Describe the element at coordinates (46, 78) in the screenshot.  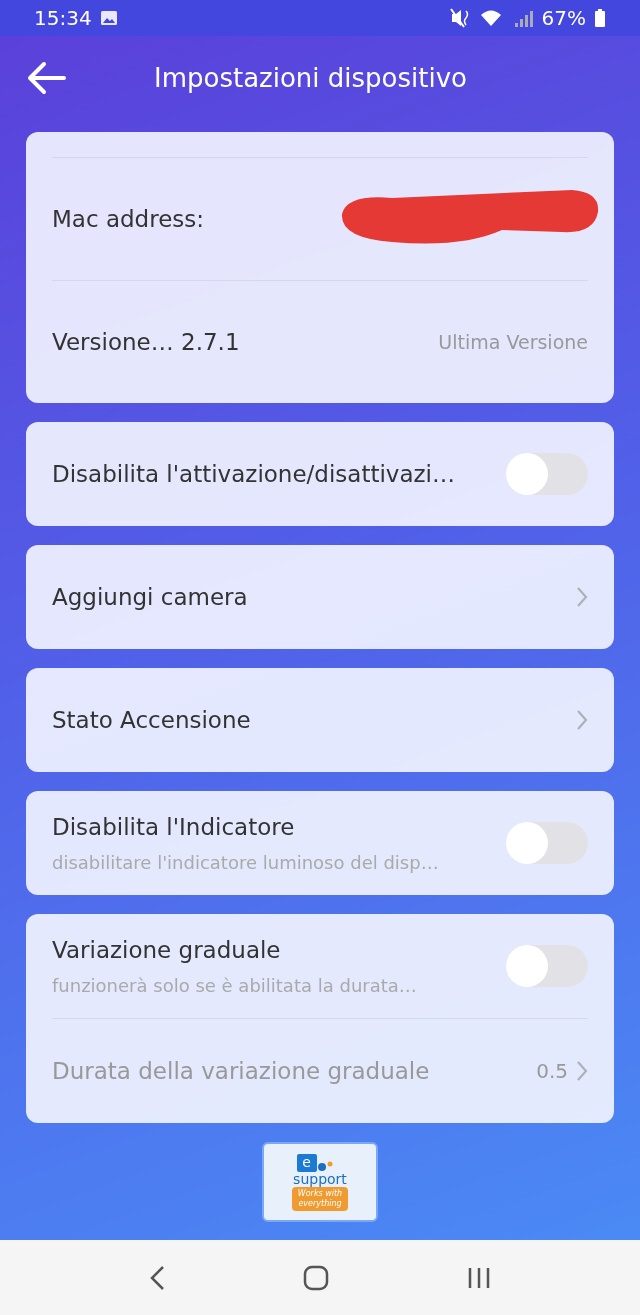
I see `back-arrow-icon` at that location.